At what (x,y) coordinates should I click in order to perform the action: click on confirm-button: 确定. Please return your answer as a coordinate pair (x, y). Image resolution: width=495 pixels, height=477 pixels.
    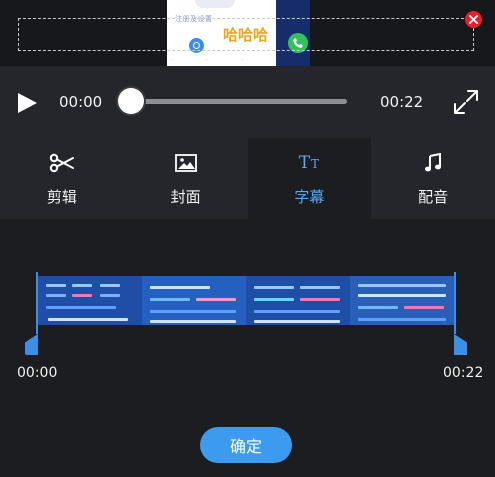
    Looking at the image, I should click on (246, 445).